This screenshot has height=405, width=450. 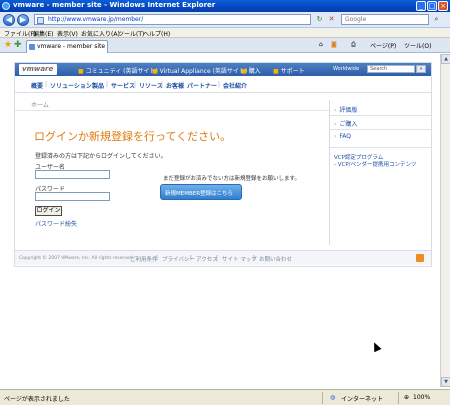 What do you see at coordinates (67, 33) in the screenshot?
I see `menu-view: 表示(V)` at bounding box center [67, 33].